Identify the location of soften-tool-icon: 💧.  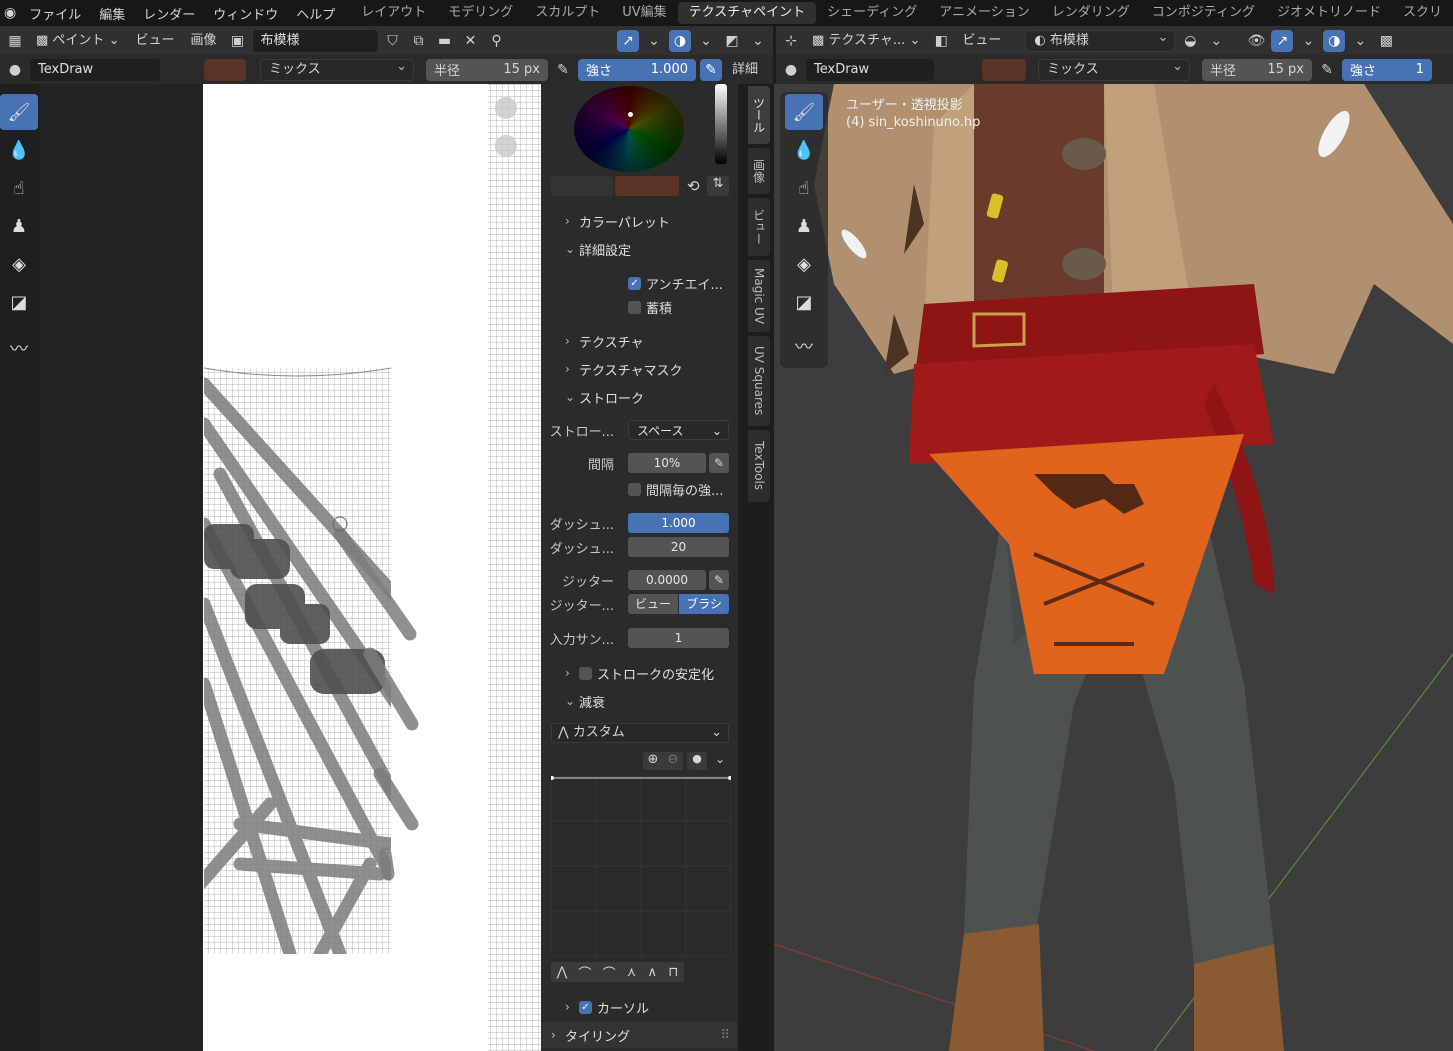
(19, 150).